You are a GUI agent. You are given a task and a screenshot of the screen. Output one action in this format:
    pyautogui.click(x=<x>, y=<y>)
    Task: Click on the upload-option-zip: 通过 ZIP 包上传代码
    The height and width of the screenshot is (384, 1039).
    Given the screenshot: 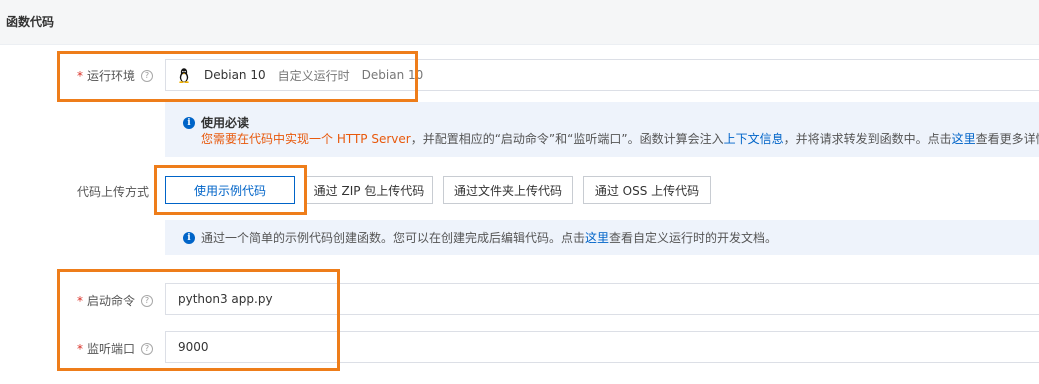 What is the action you would take?
    pyautogui.click(x=369, y=190)
    